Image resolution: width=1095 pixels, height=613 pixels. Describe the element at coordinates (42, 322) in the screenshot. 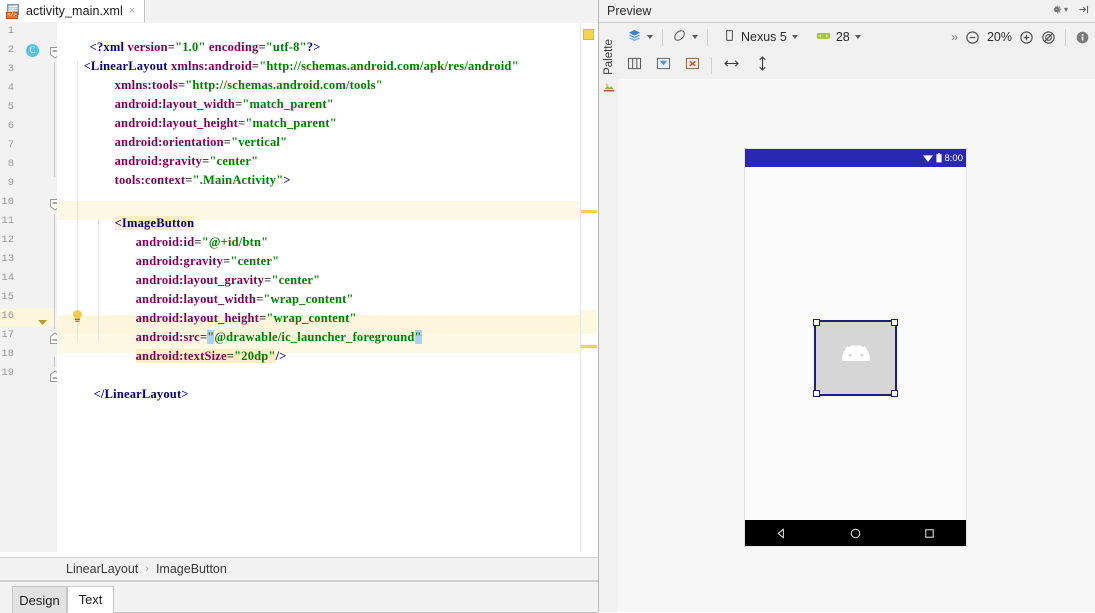

I see `chevron-down-icon` at that location.